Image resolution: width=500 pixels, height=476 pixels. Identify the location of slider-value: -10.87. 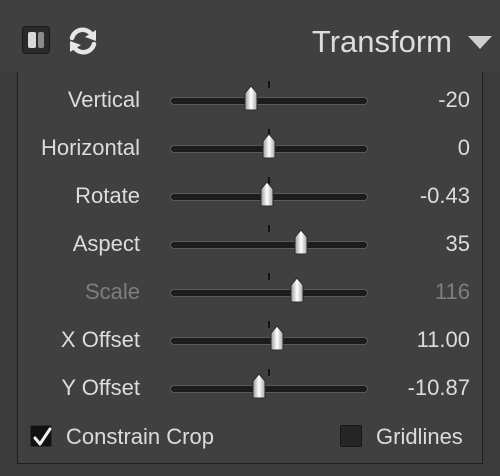
(439, 388).